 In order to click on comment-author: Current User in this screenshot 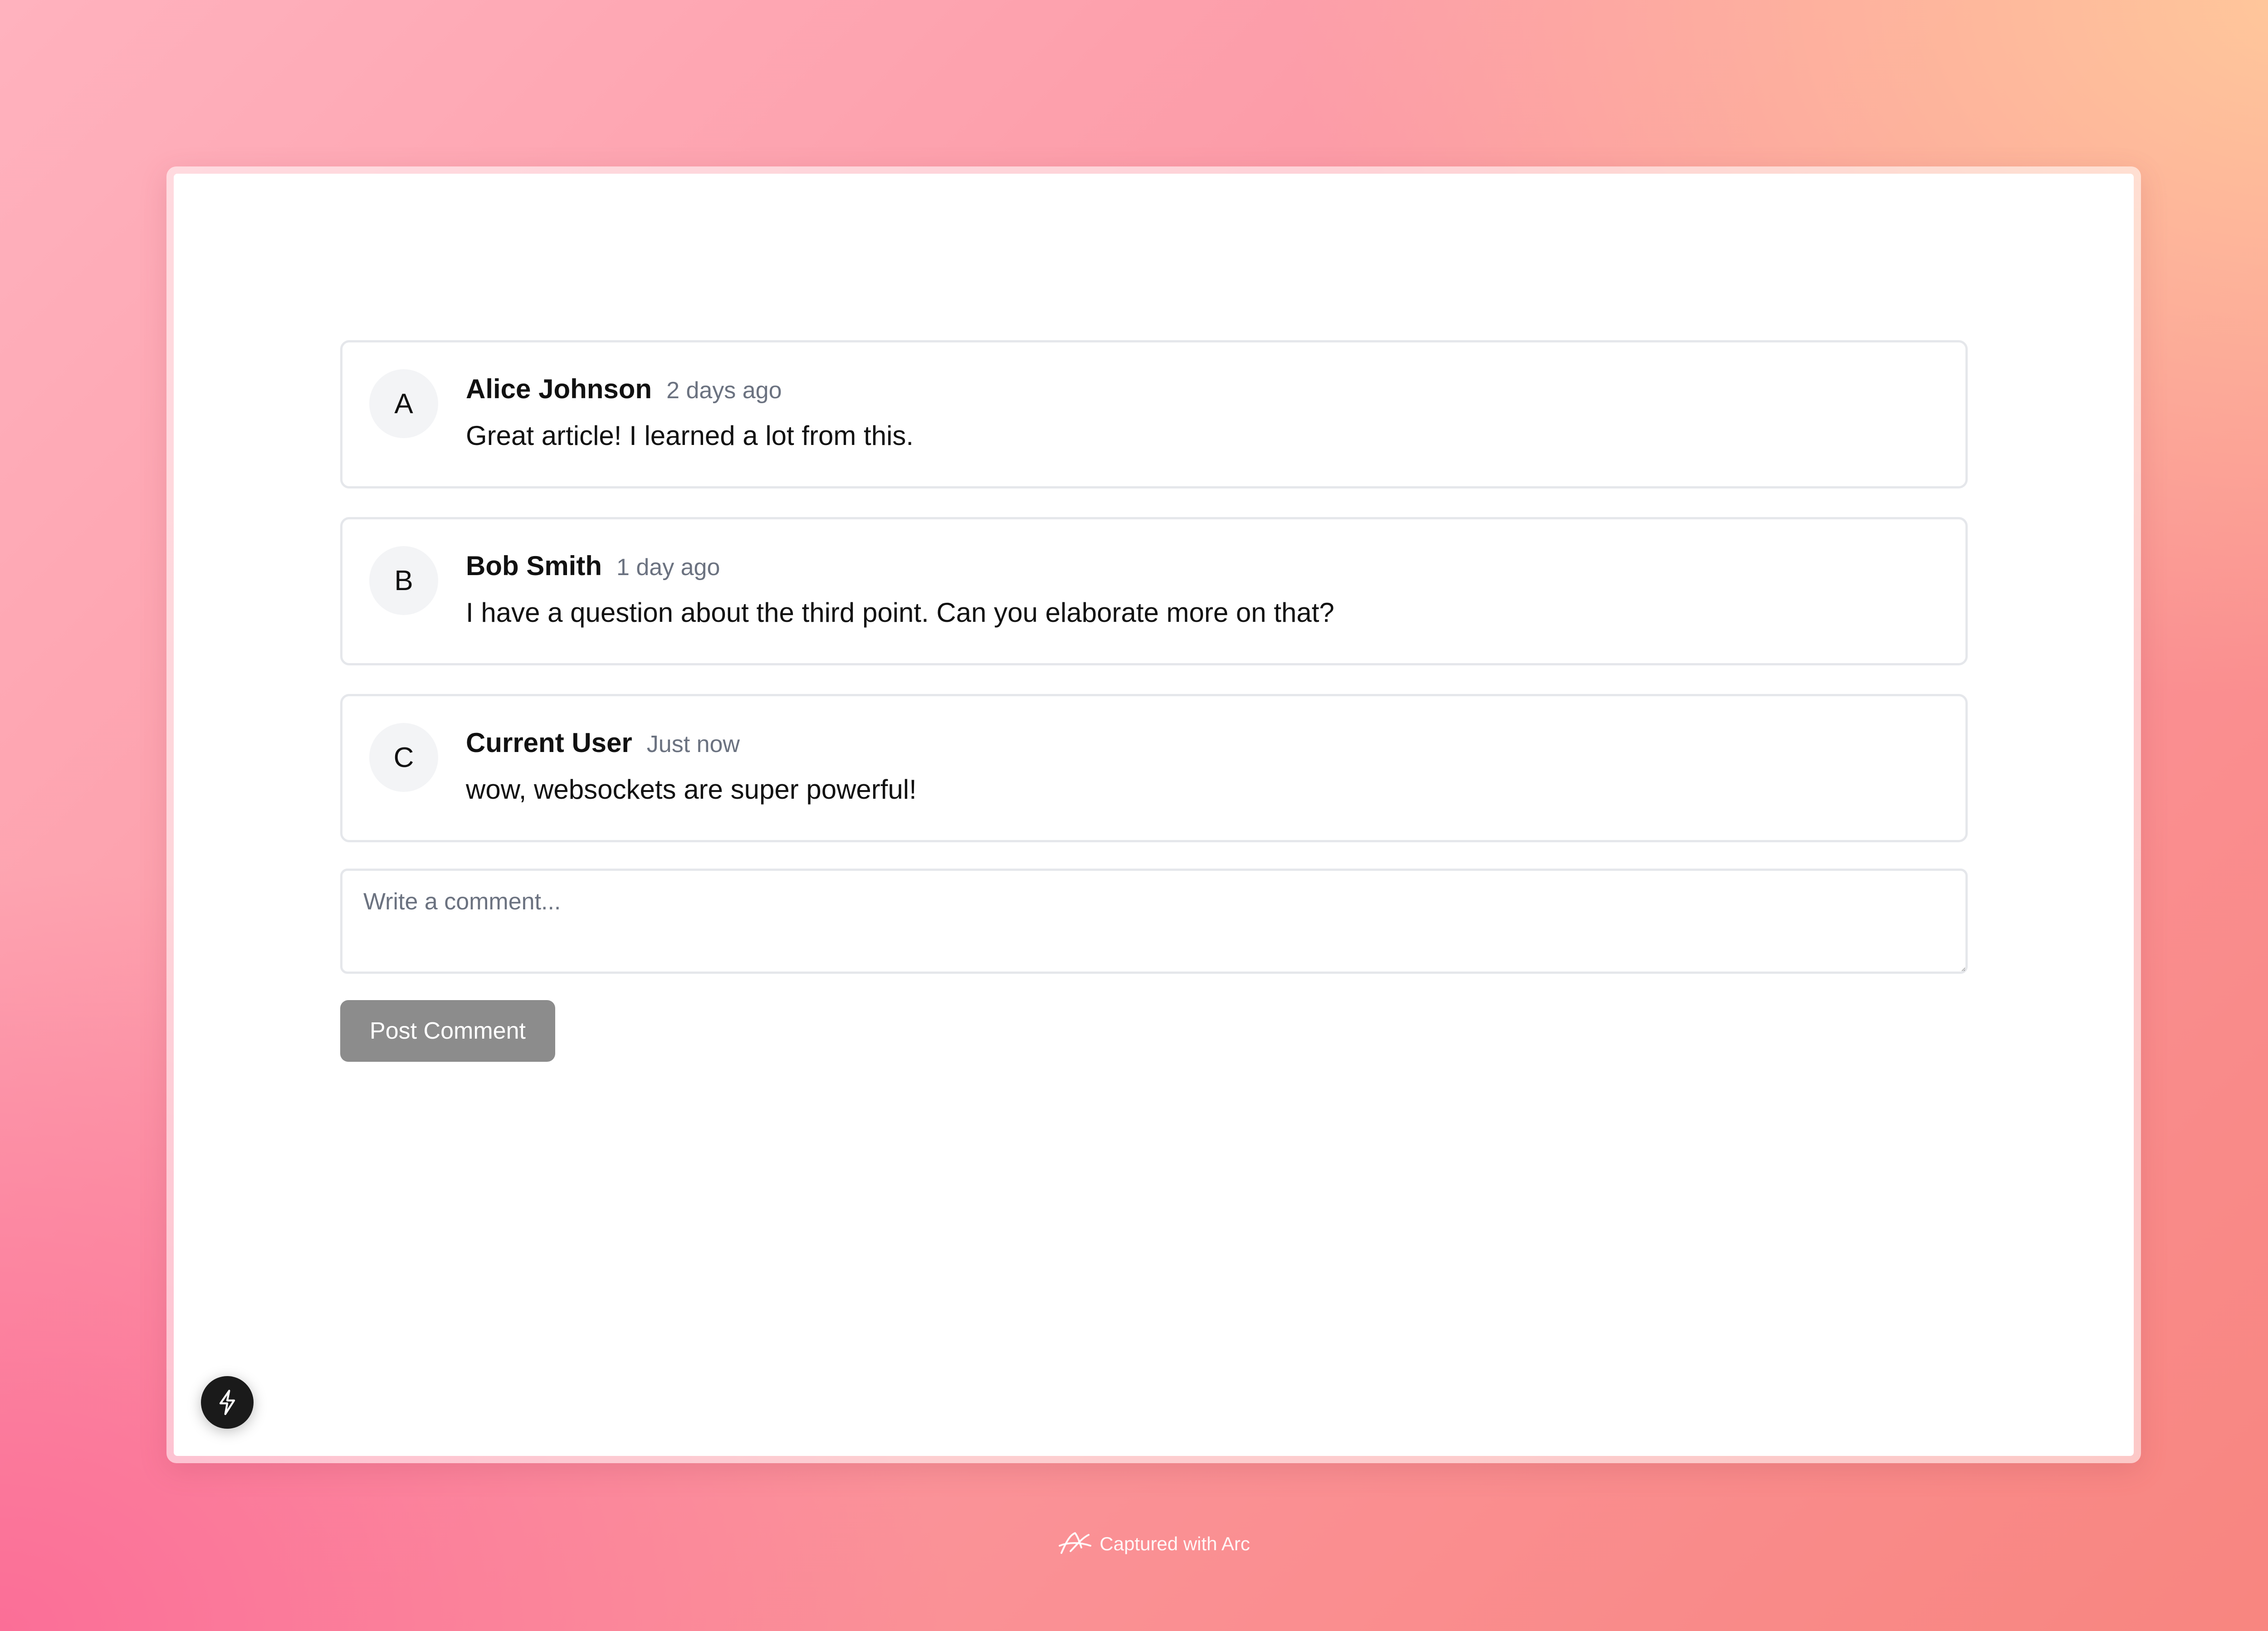, I will do `click(549, 743)`.